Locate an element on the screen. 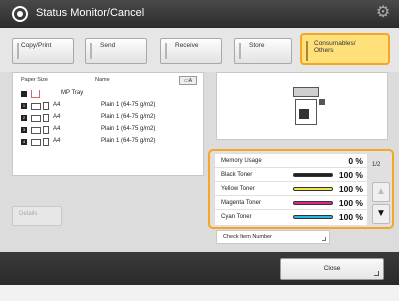 The width and height of the screenshot is (399, 301). tab-label: Receive is located at coordinates (187, 45).